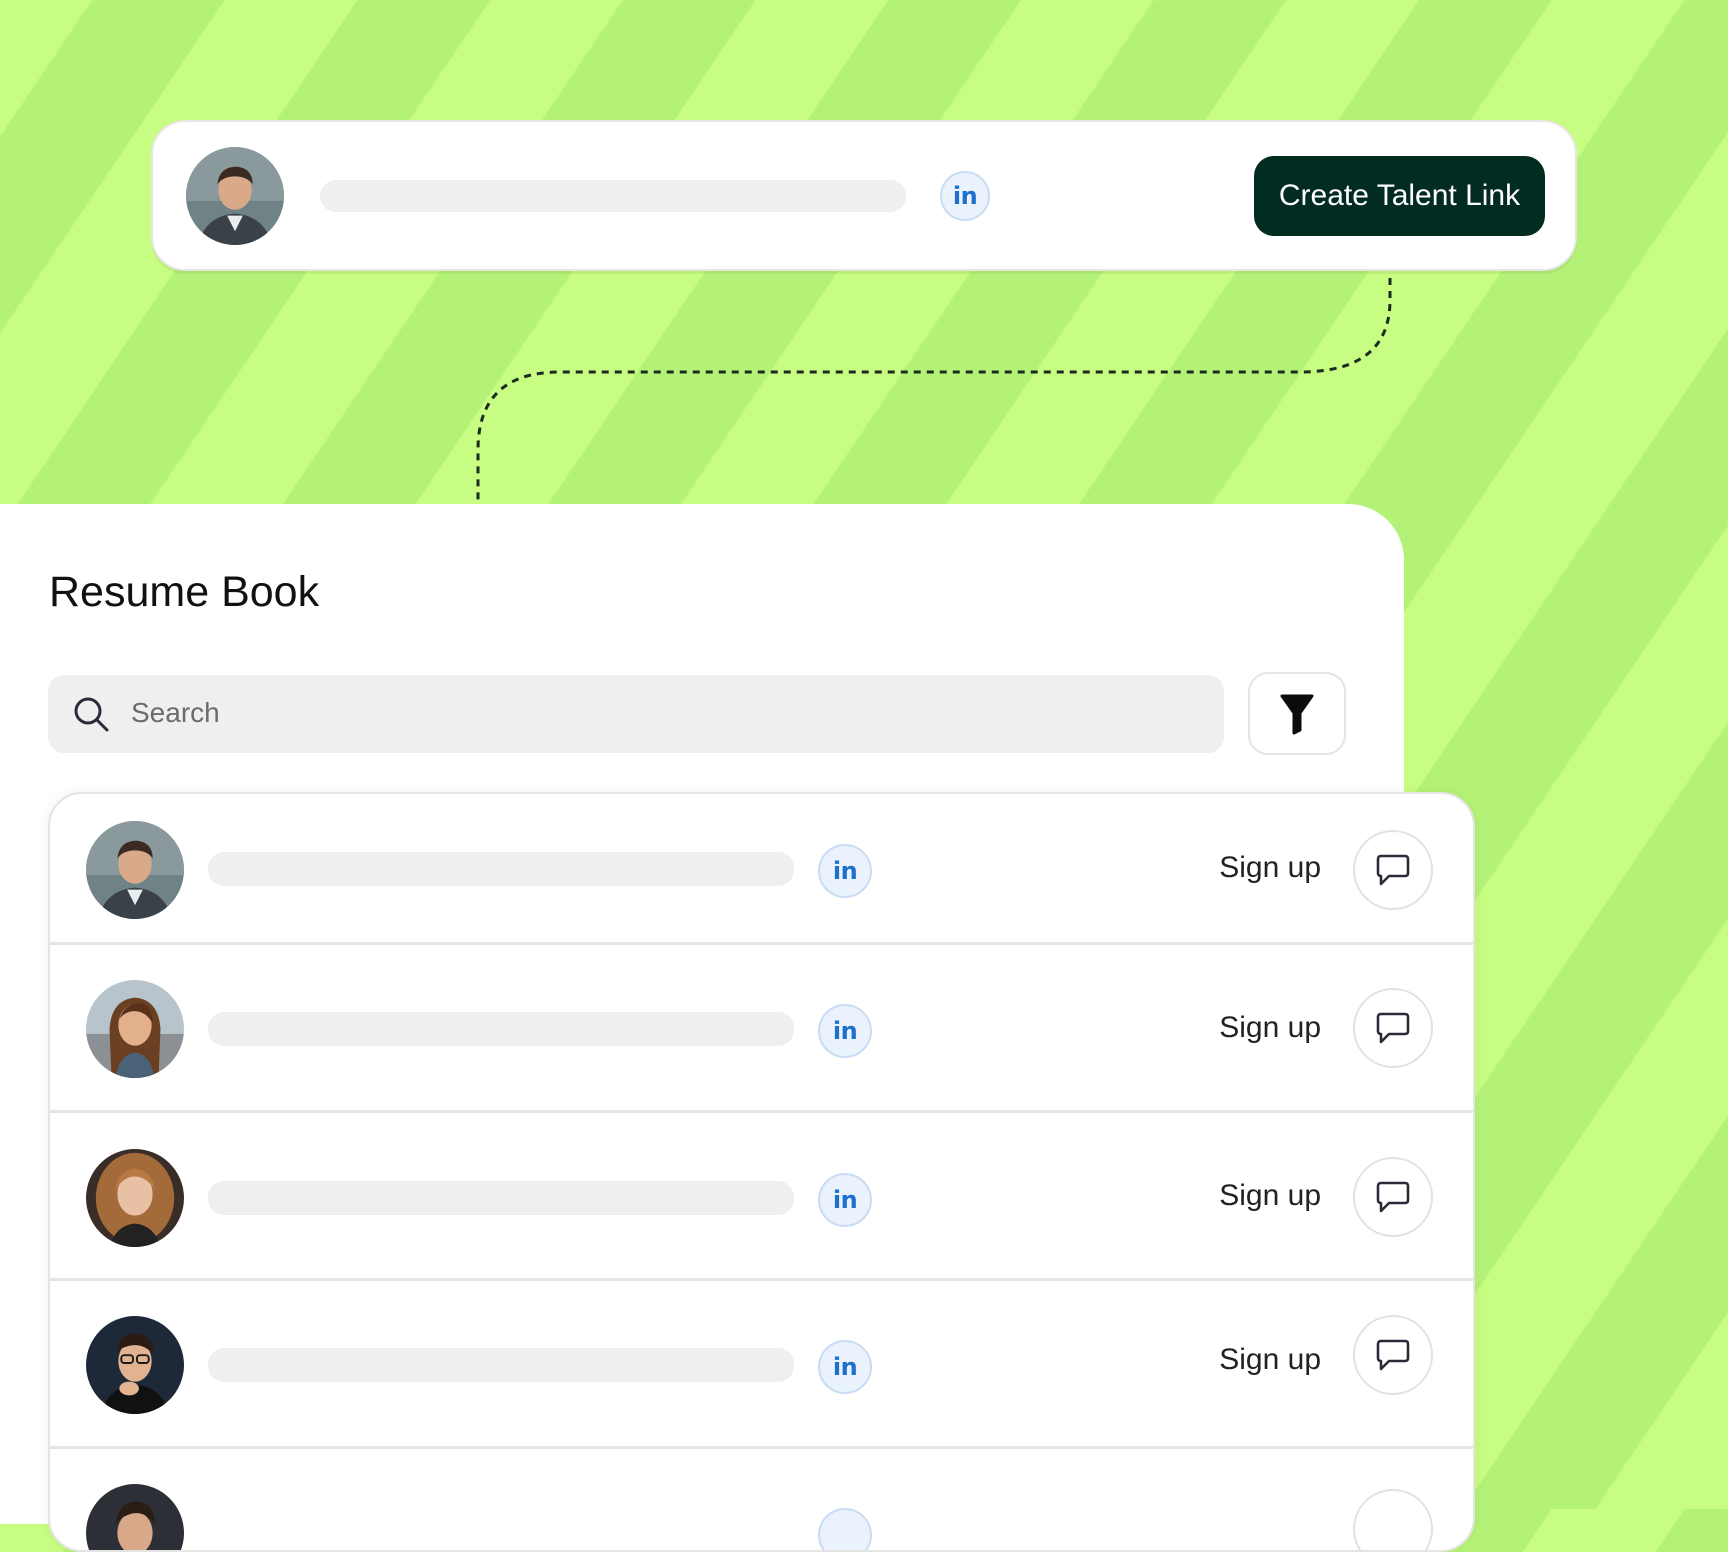  What do you see at coordinates (91, 714) in the screenshot?
I see `search-icon` at bounding box center [91, 714].